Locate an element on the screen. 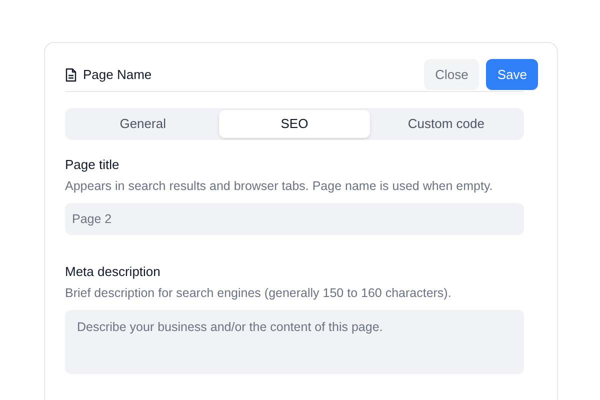 The image size is (600, 400). tab: Custom code is located at coordinates (446, 124).